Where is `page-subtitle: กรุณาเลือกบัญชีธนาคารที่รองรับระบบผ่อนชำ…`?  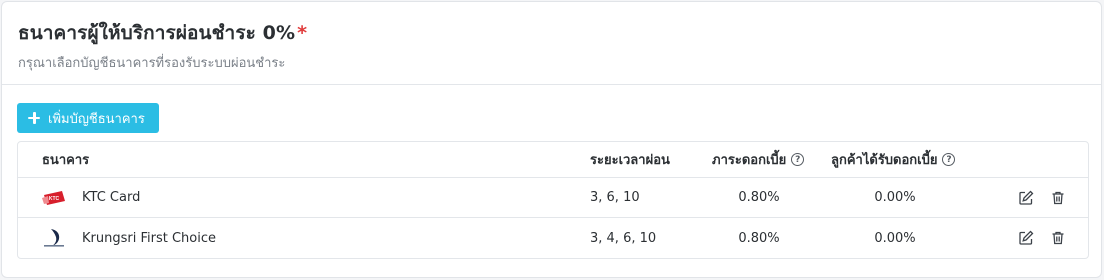
page-subtitle: กรุณาเลือกบัญชีธนาคารที่รองรับระบบผ่อนชำ… is located at coordinates (152, 63).